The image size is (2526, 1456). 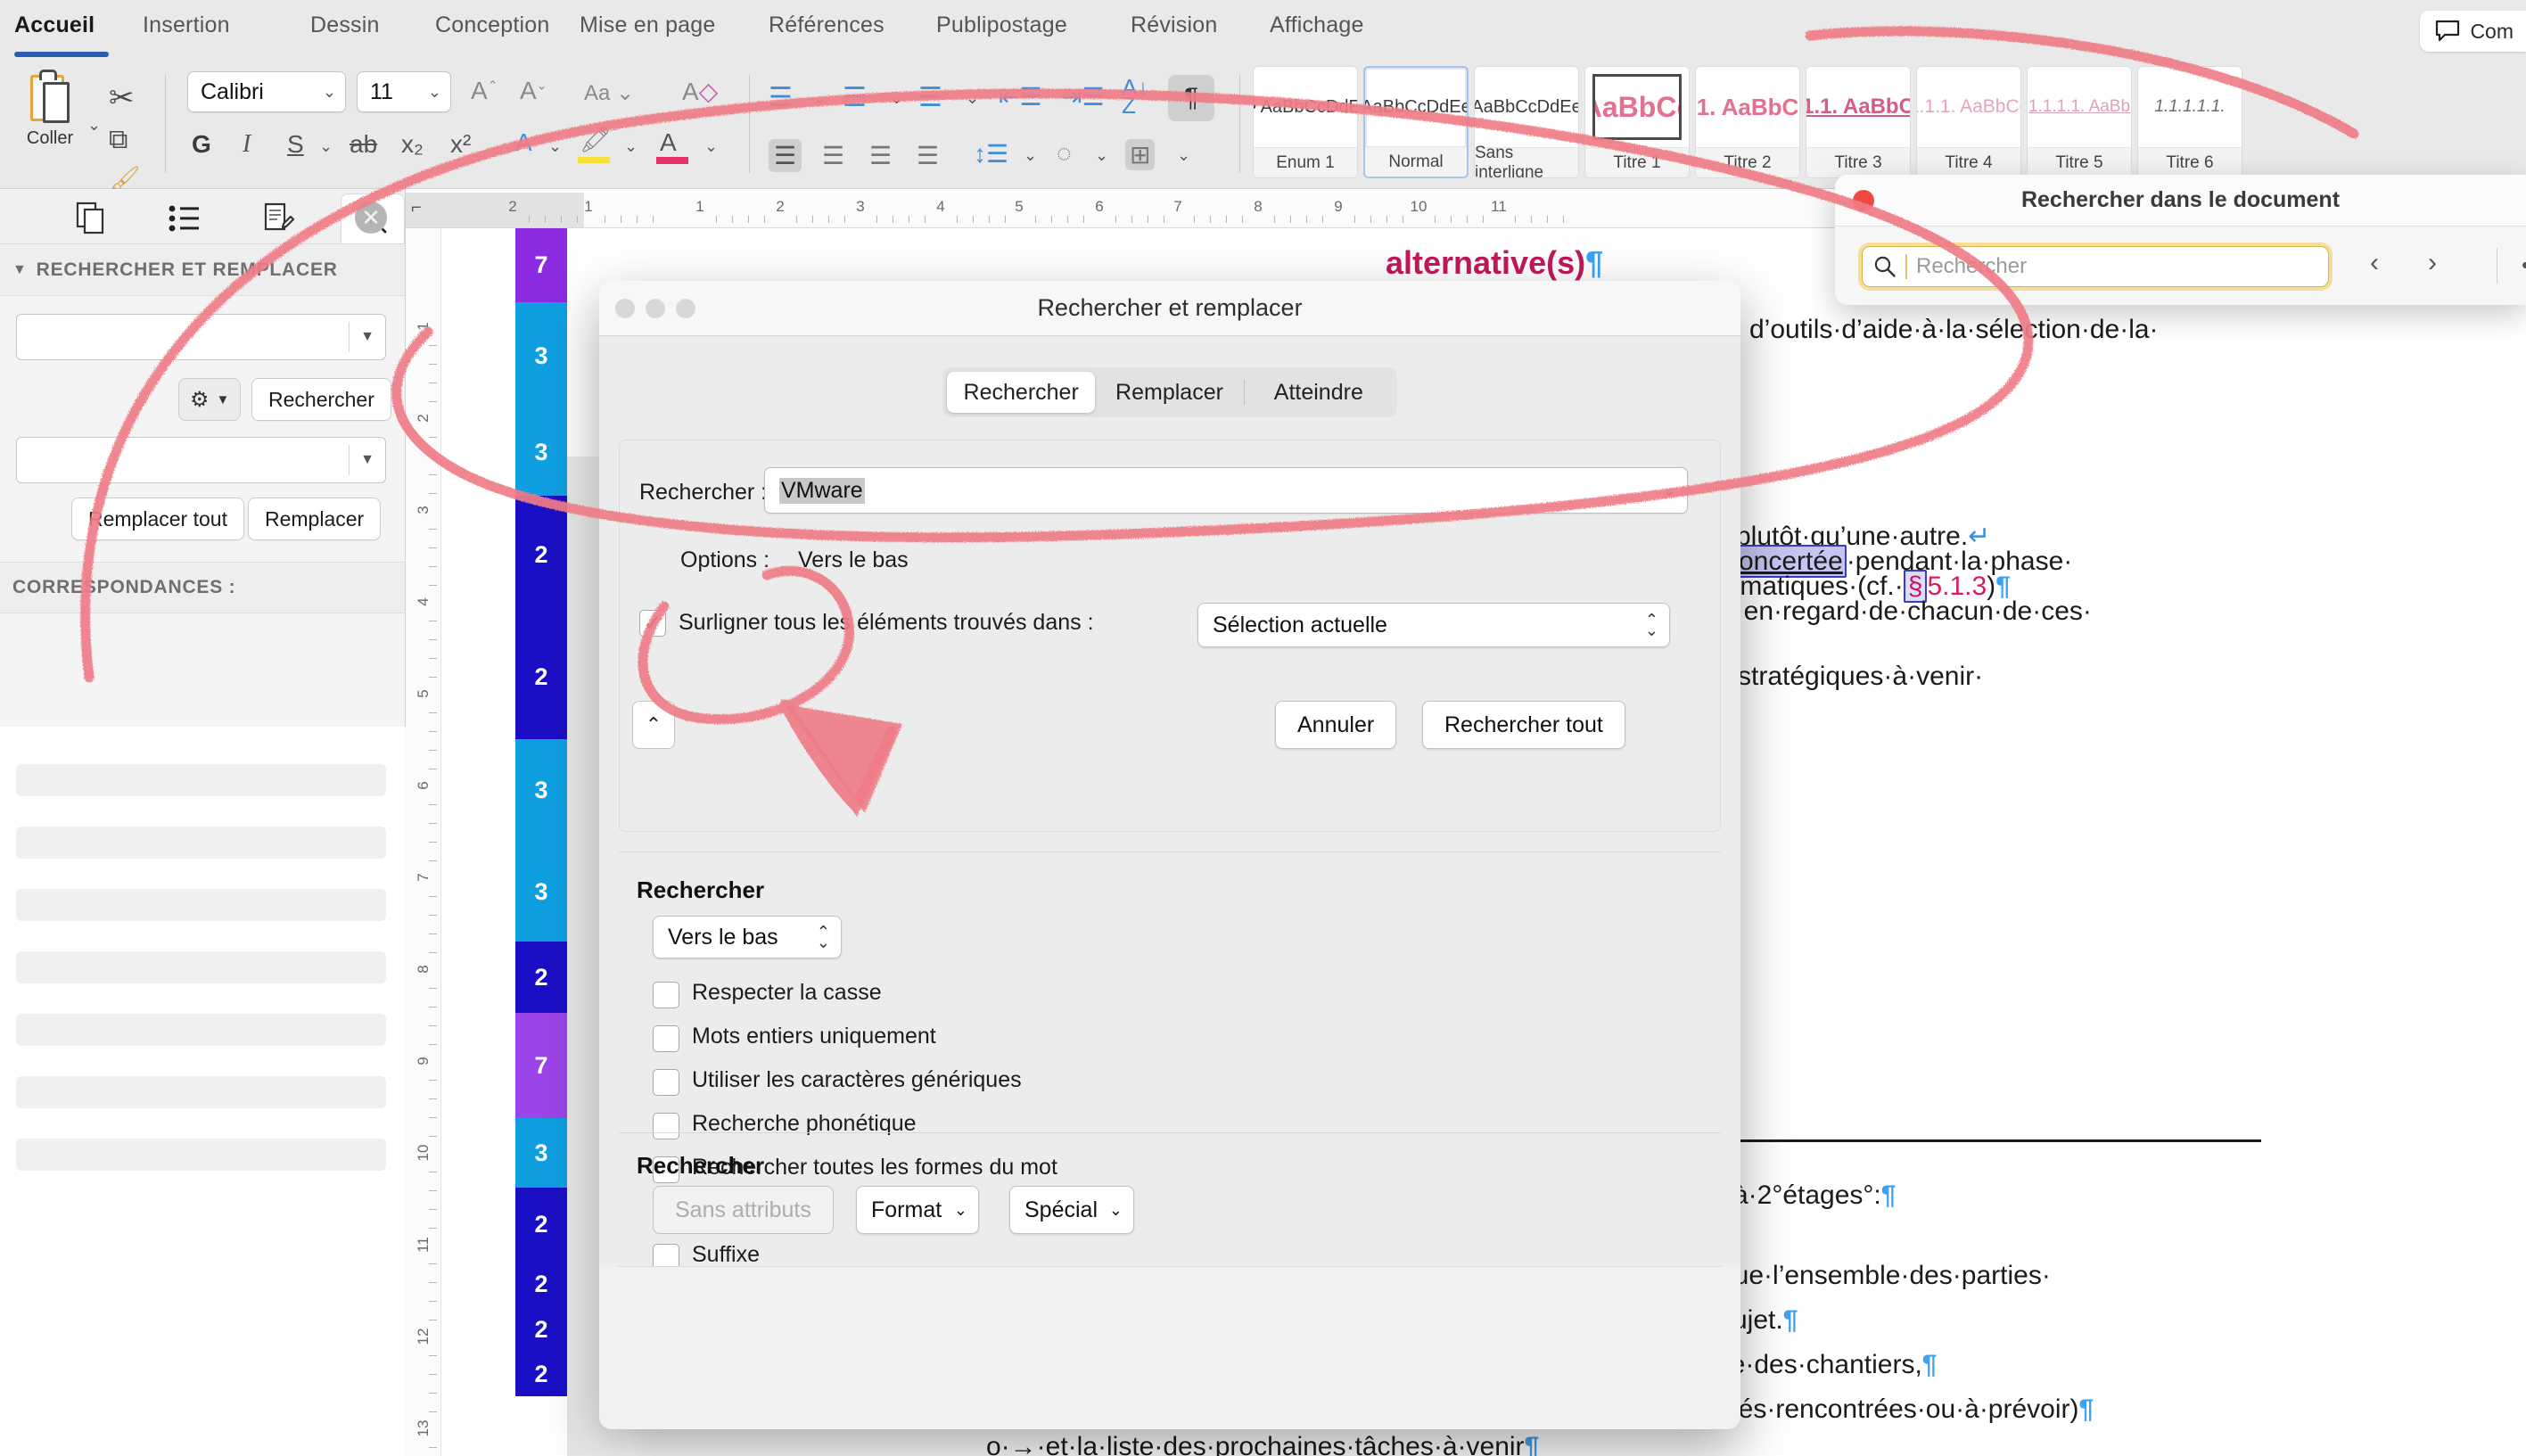 What do you see at coordinates (785, 156) in the screenshot?
I see `align-left-icon: ☰` at bounding box center [785, 156].